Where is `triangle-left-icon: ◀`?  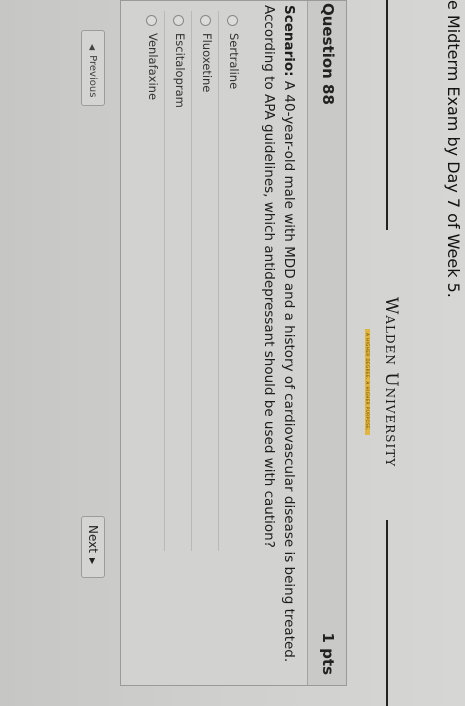 triangle-left-icon: ◀ is located at coordinates (93, 47).